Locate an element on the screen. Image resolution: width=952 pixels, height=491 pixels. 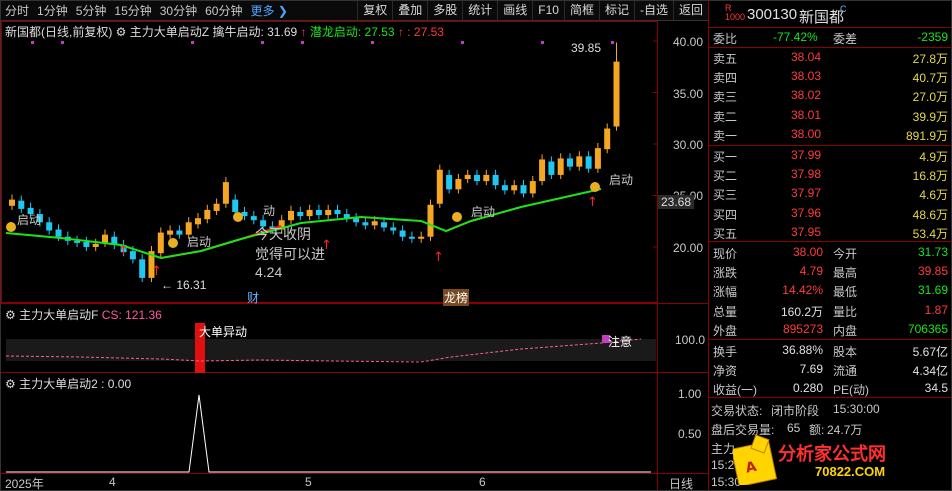
period-tab-15min: 15分钟 is located at coordinates (132, 10).